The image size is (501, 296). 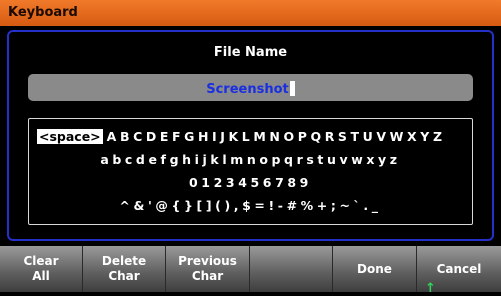 What do you see at coordinates (250, 159) in the screenshot?
I see `keyboard-row-lowercase: abcdefghijklmnopqrstuvwxyz` at bounding box center [250, 159].